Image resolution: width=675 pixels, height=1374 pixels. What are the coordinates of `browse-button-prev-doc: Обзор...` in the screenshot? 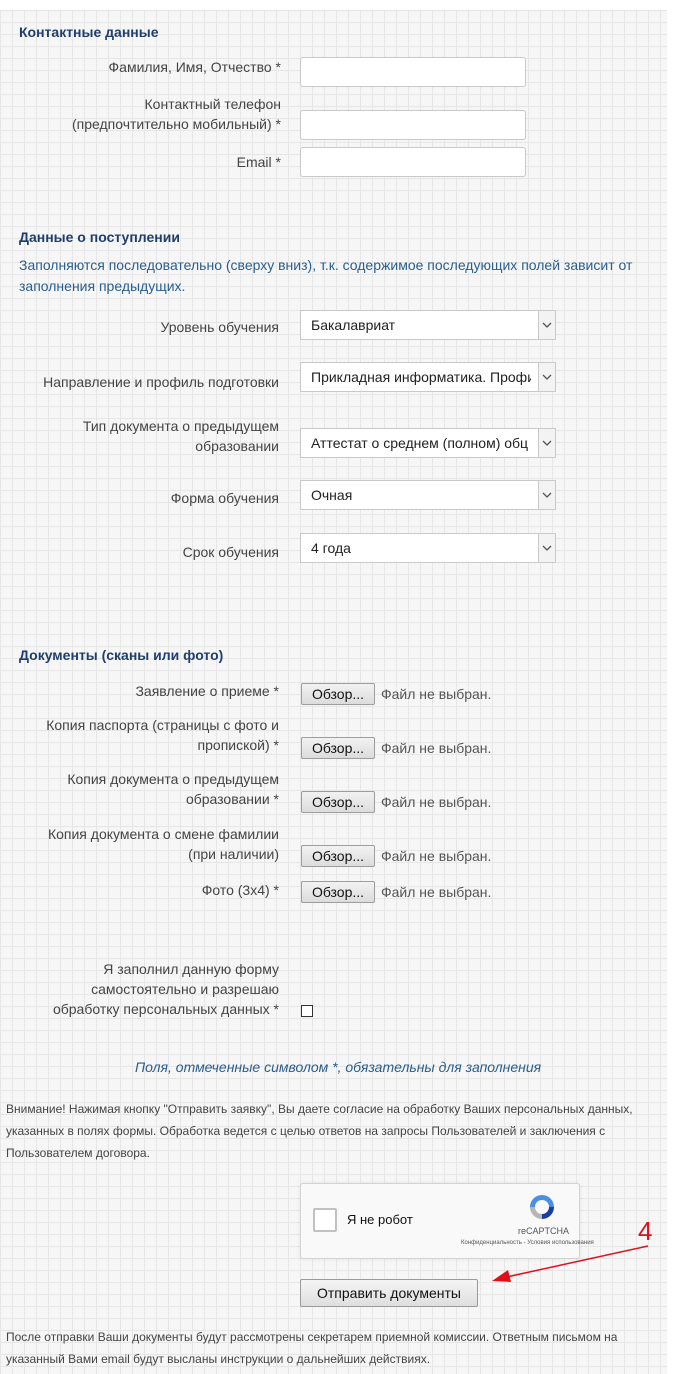 It's located at (338, 802).